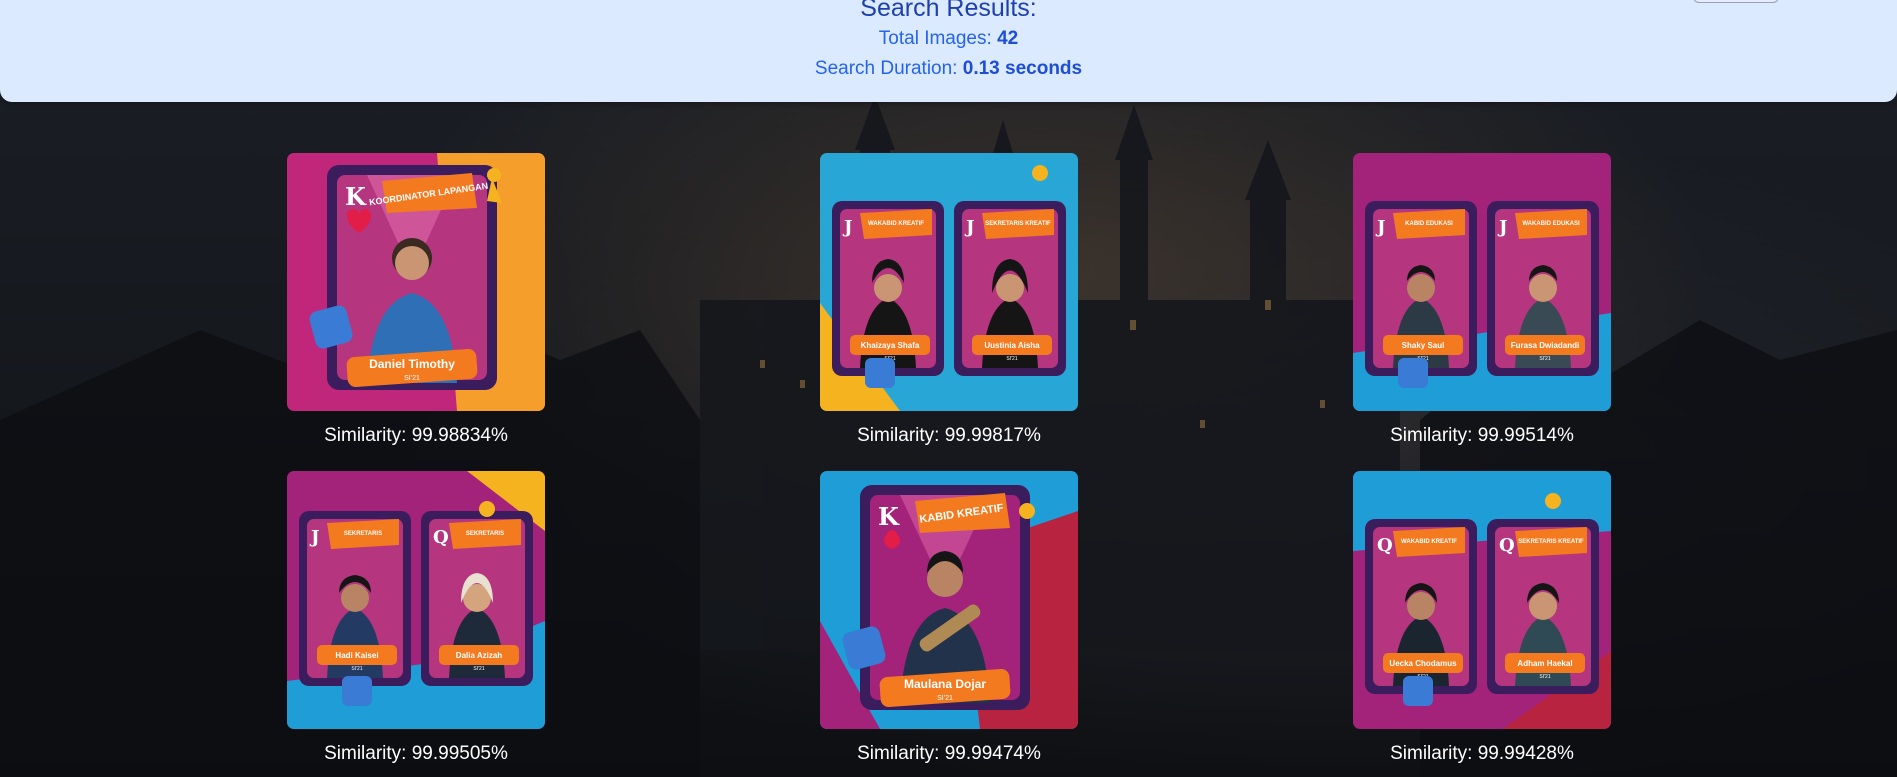 This screenshot has width=1897, height=777. Describe the element at coordinates (935, 38) in the screenshot. I see `total-images-label: Total Images:` at that location.